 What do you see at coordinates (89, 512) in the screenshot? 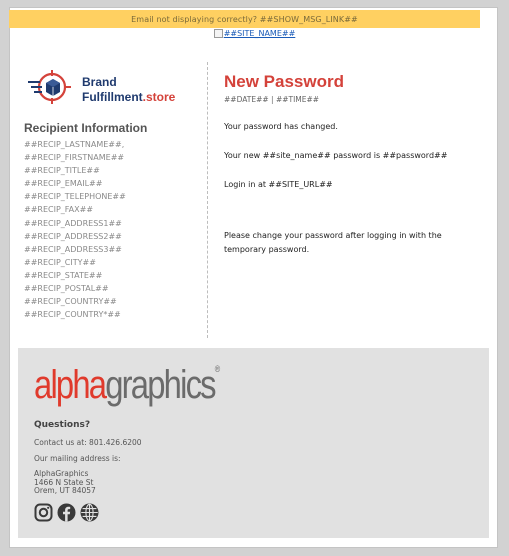
I see `website-globe-icon` at bounding box center [89, 512].